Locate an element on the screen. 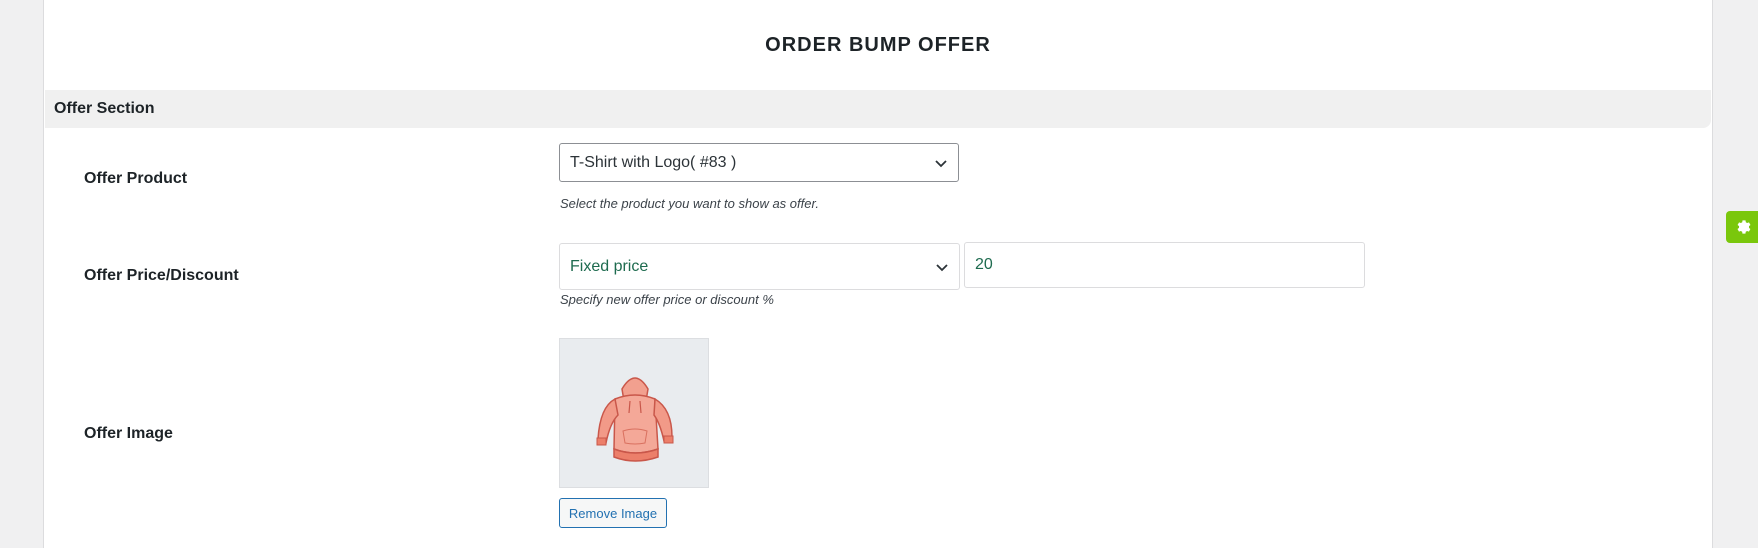 The image size is (1758, 548). gear-icon is located at coordinates (1744, 227).